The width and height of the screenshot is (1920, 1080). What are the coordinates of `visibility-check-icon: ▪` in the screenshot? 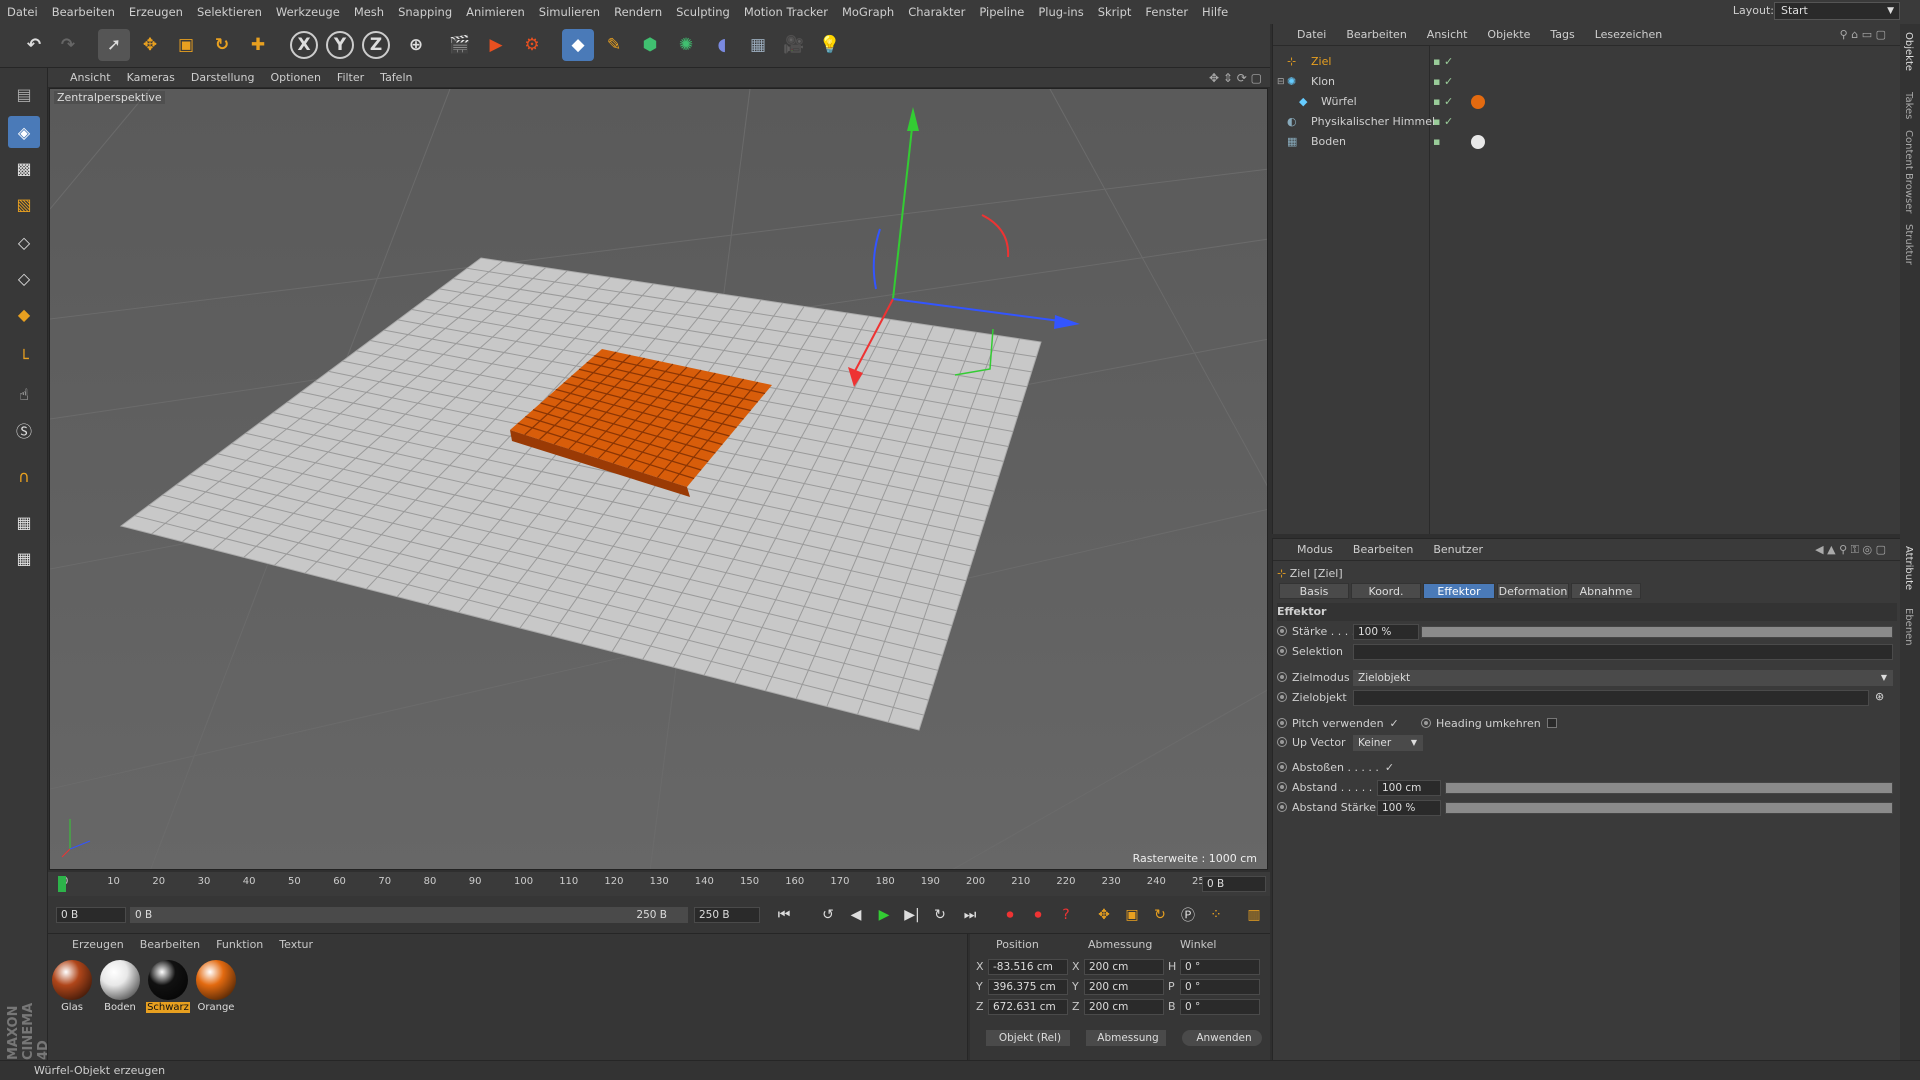 It's located at (1436, 142).